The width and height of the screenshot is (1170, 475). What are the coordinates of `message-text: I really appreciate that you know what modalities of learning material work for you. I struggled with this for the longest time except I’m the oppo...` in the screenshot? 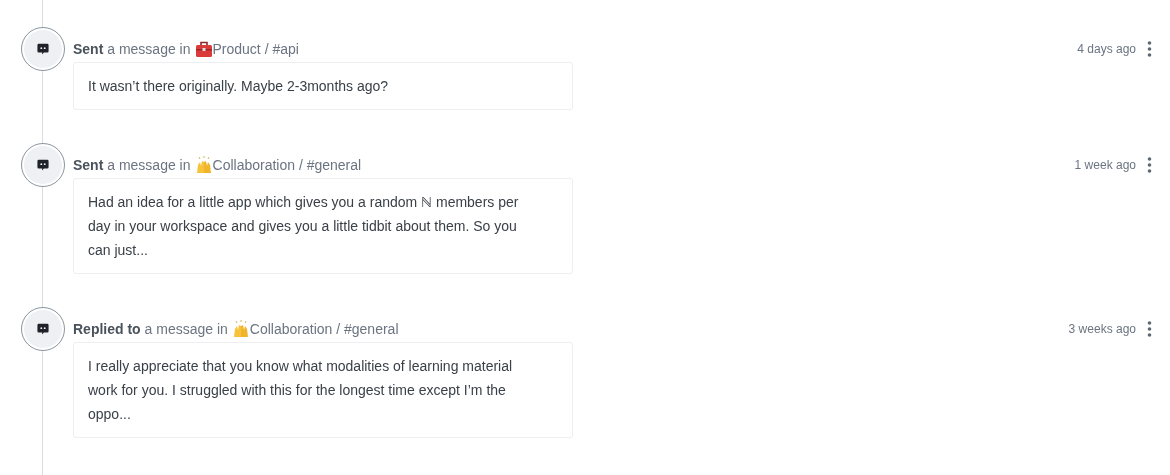 It's located at (301, 390).